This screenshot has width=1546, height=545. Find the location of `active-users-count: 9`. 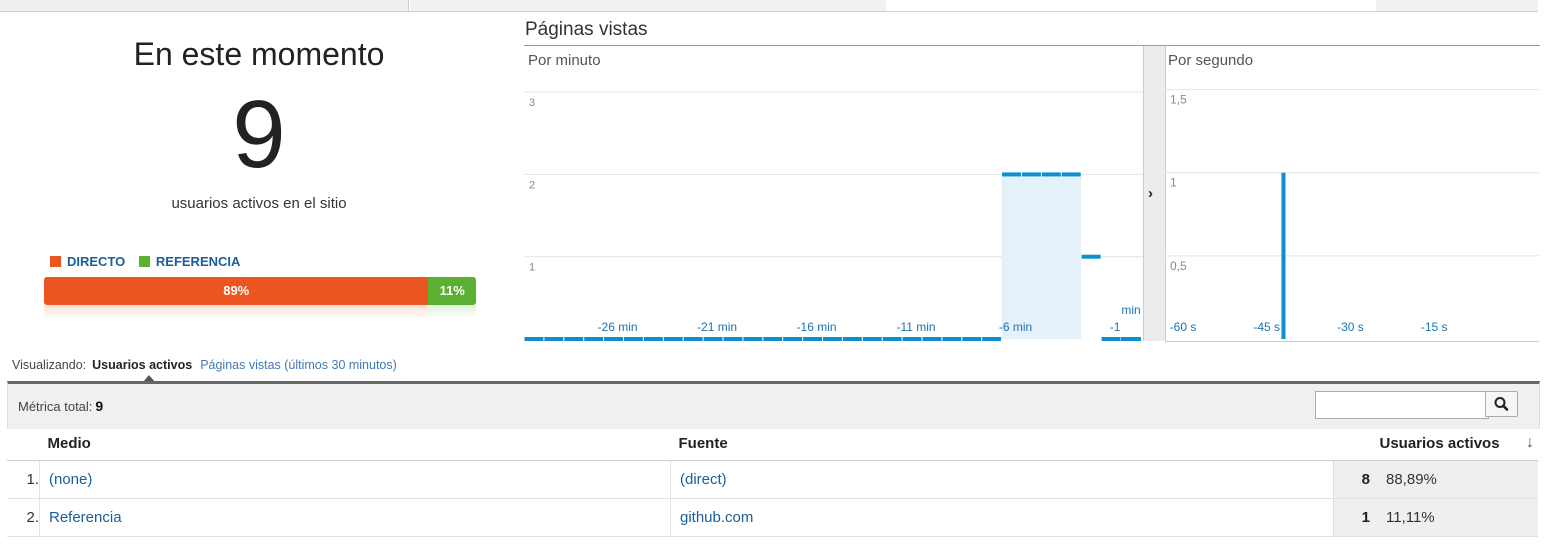

active-users-count: 9 is located at coordinates (259, 134).